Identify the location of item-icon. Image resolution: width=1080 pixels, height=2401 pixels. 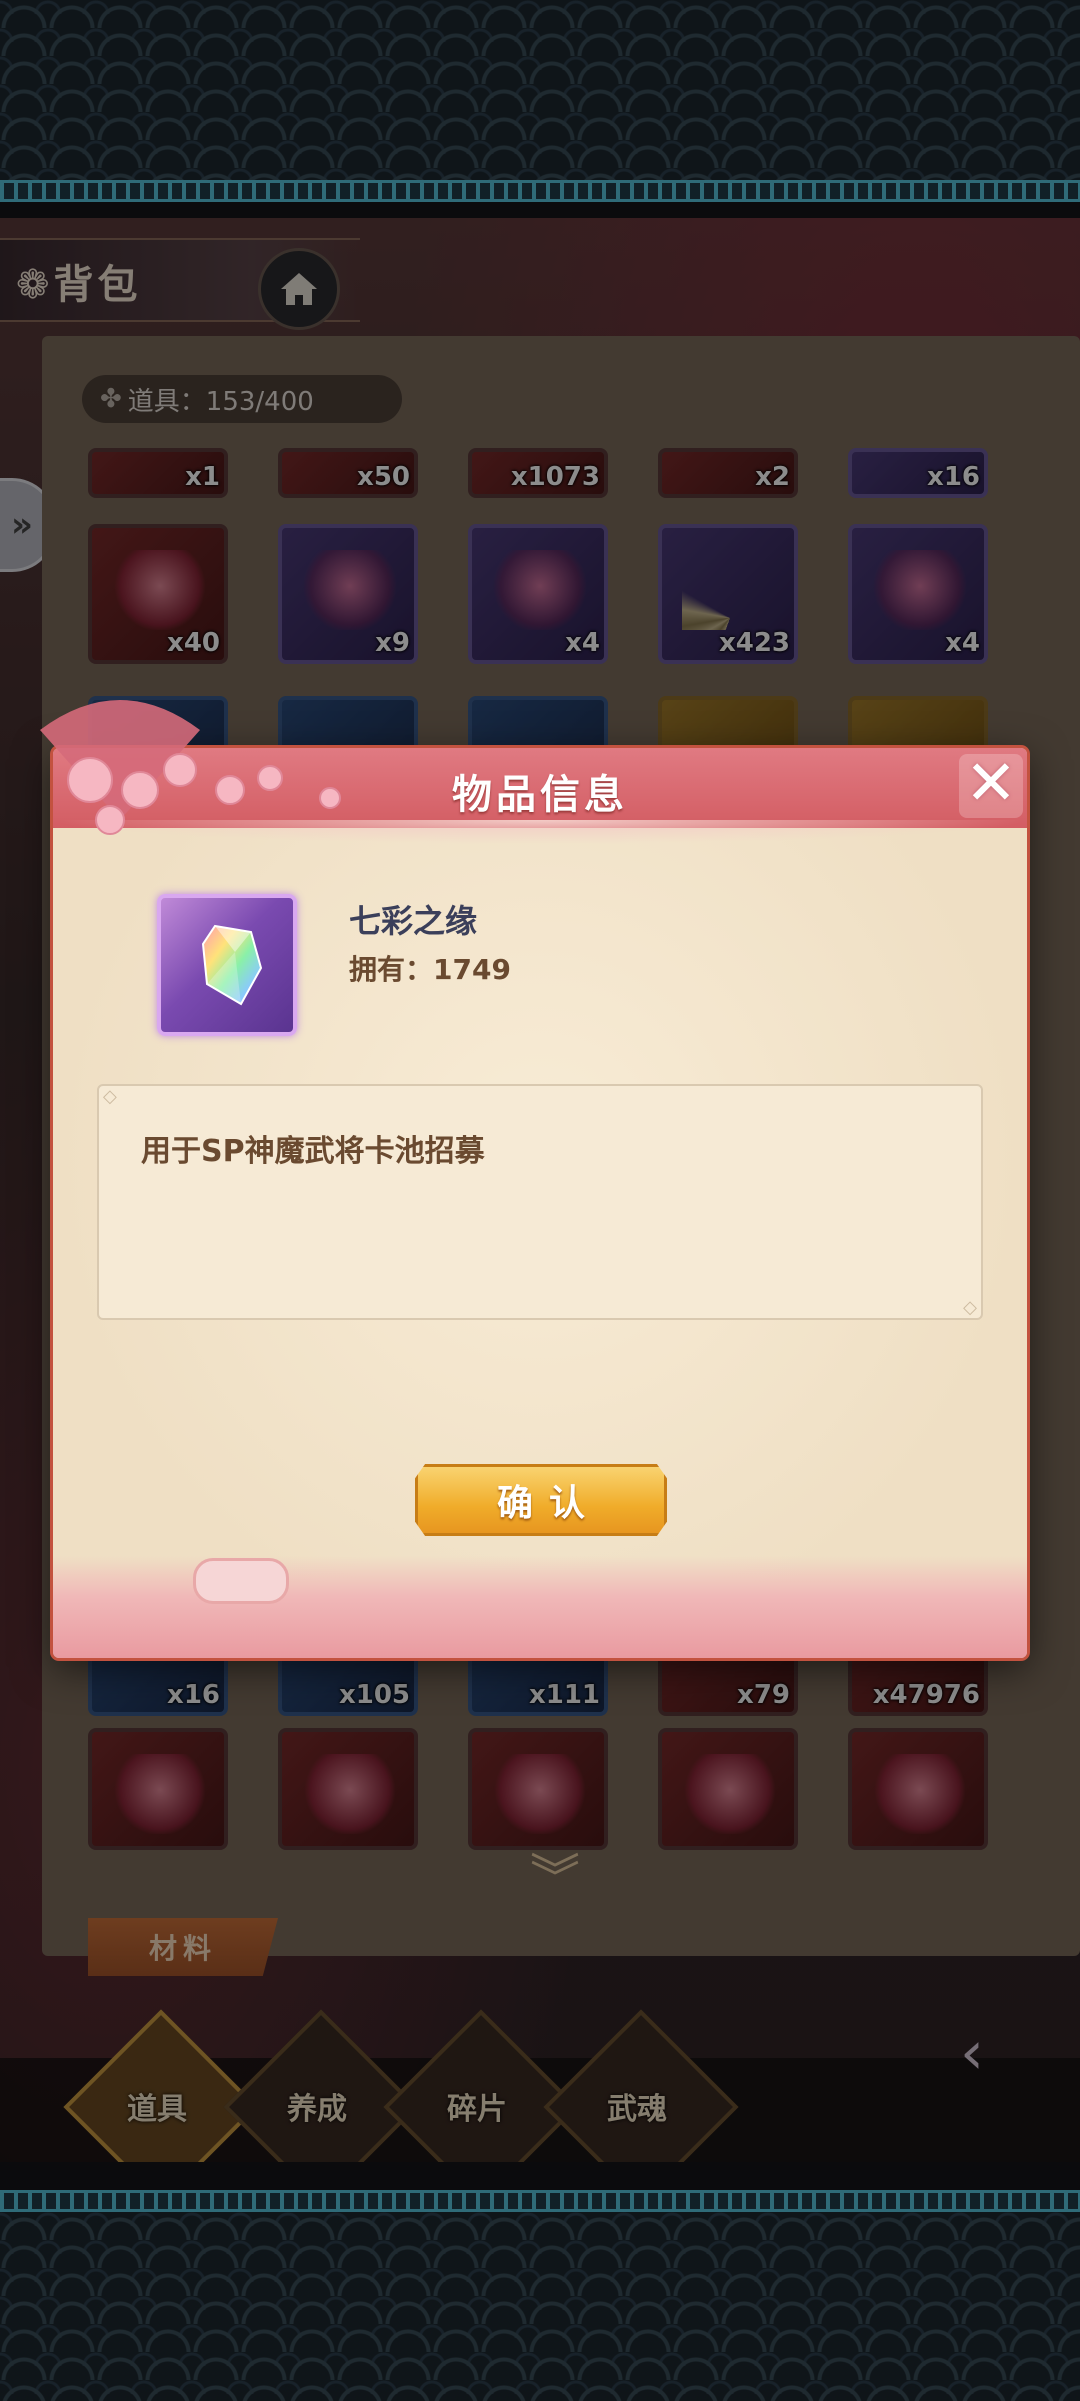
(227, 965).